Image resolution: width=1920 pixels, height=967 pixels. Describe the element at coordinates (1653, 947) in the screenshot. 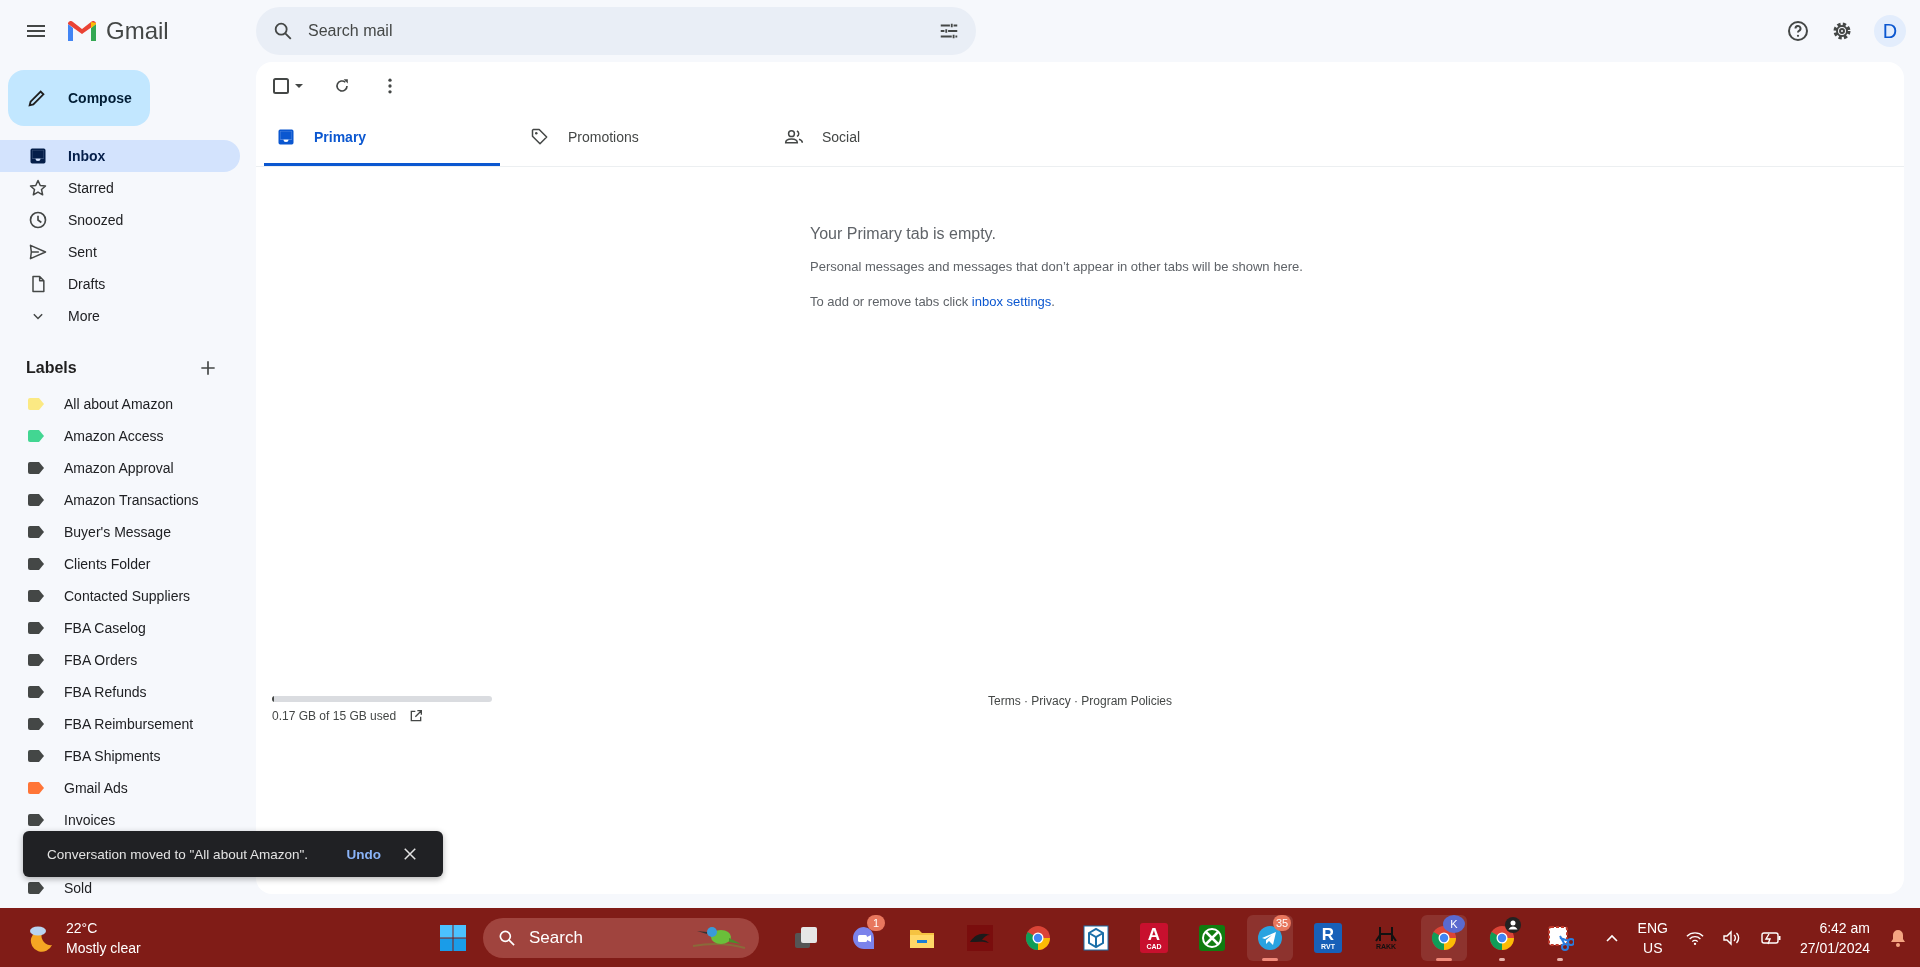

I see `input-region-text: US` at that location.